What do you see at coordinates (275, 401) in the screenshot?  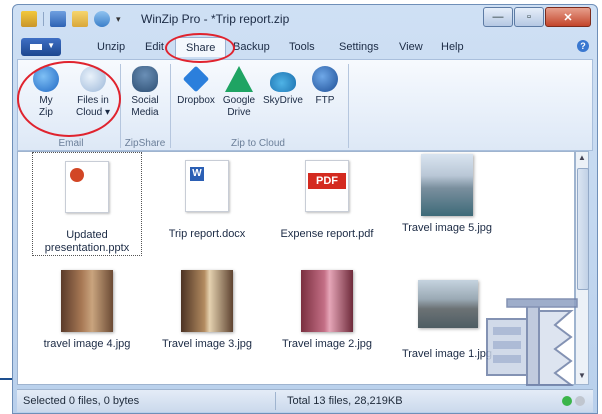 I see `status-separator` at bounding box center [275, 401].